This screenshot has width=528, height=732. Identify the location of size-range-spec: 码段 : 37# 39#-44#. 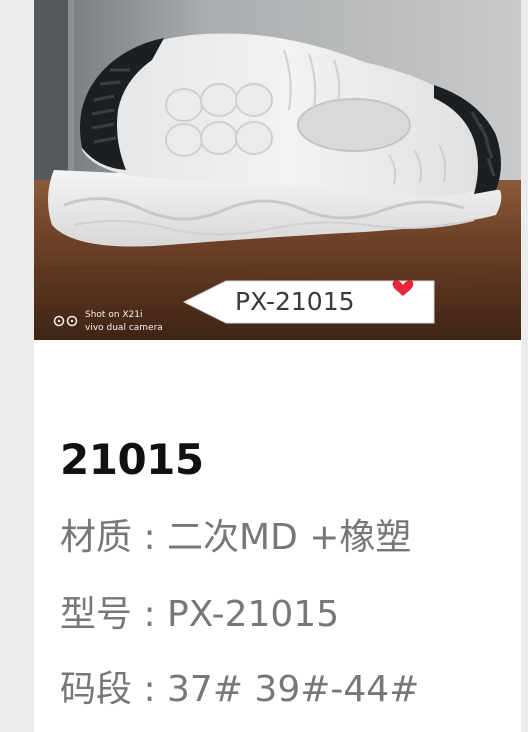
(240, 689).